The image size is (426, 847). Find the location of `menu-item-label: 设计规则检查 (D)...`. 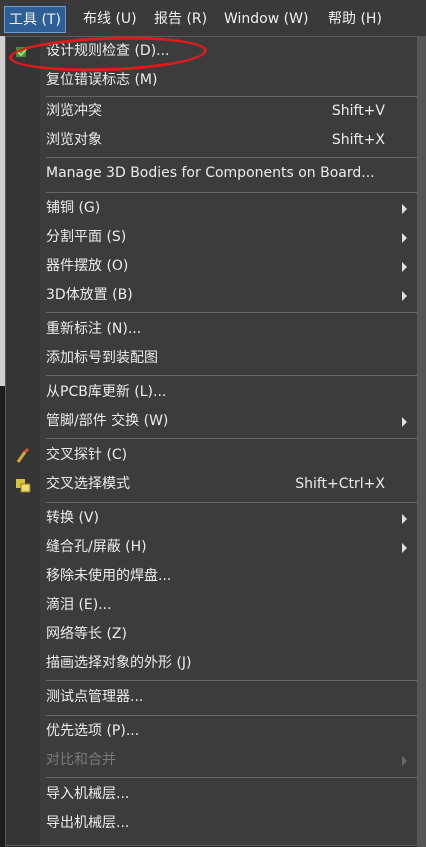

menu-item-label: 设计规则检查 (D)... is located at coordinates (108, 51).